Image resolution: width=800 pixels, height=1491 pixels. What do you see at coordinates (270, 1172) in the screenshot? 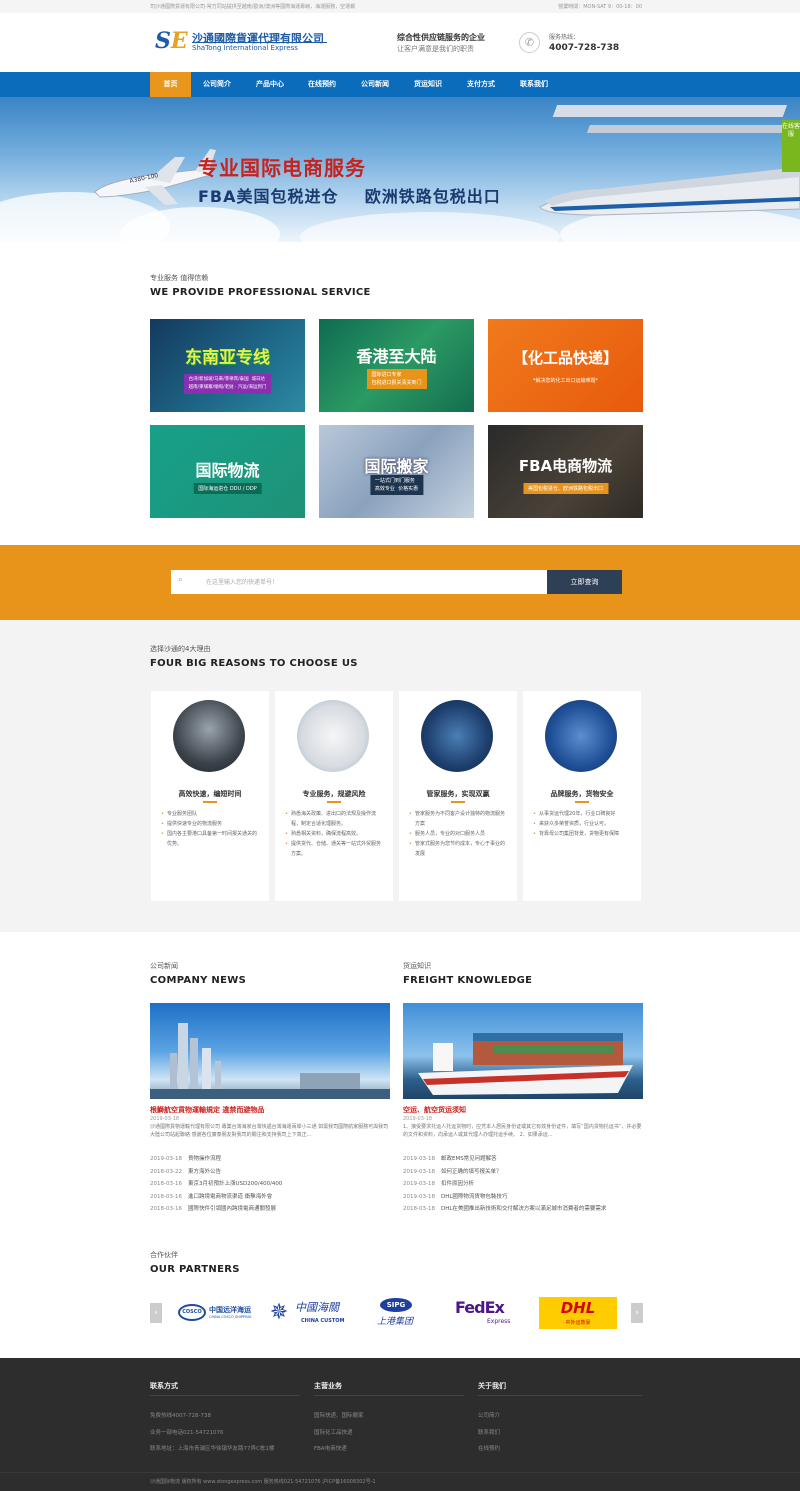
I see `news-list-item: 2018-03-22 東方海外公告` at bounding box center [270, 1172].